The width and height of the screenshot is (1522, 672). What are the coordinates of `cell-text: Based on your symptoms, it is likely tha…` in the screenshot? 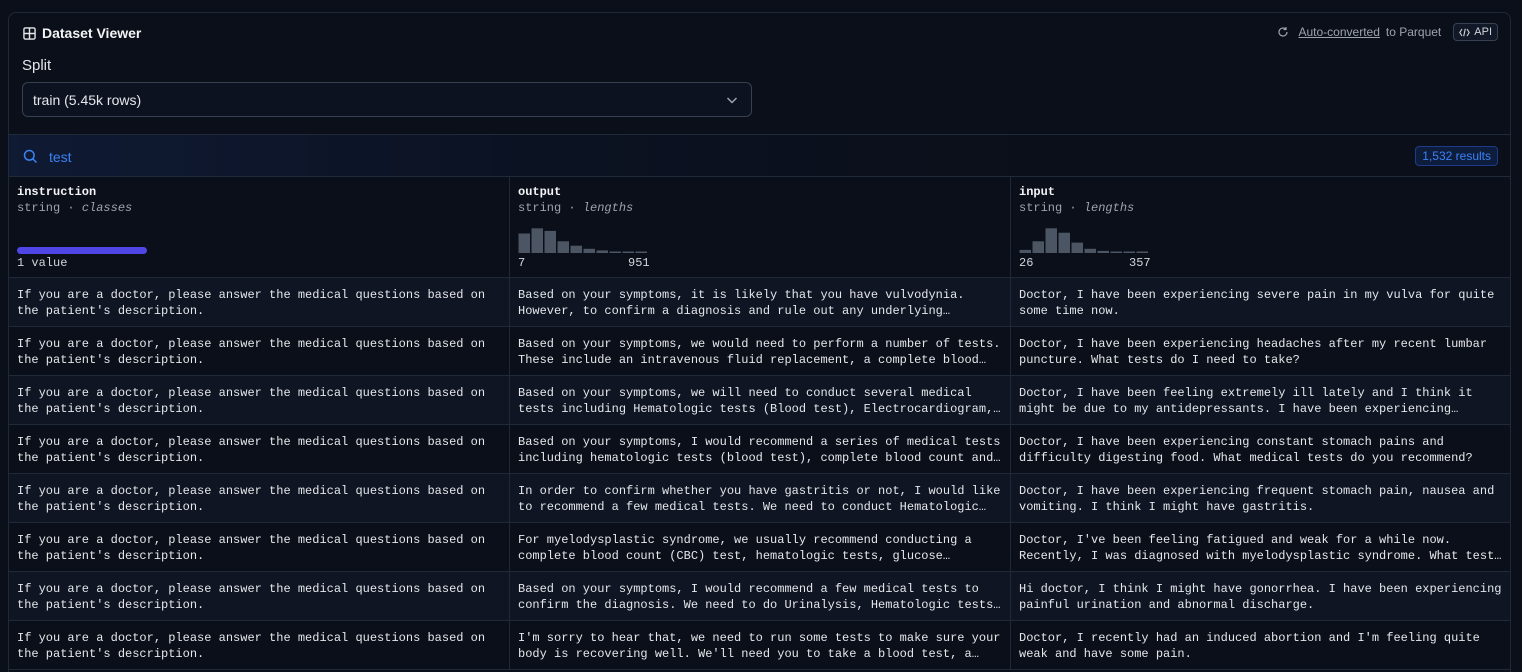 It's located at (741, 303).